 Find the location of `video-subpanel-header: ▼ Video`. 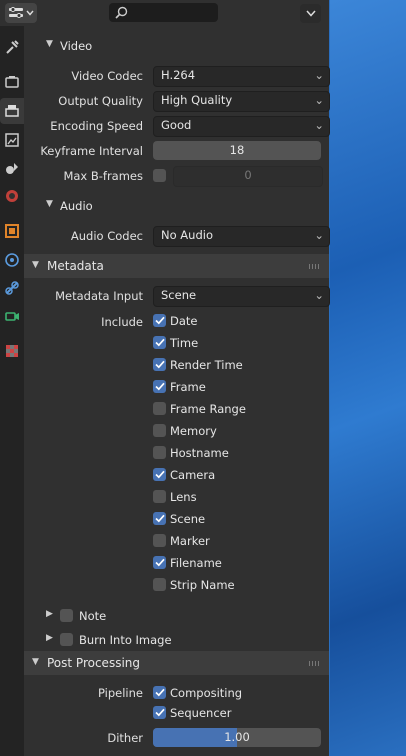

video-subpanel-header: ▼ Video is located at coordinates (176, 46).